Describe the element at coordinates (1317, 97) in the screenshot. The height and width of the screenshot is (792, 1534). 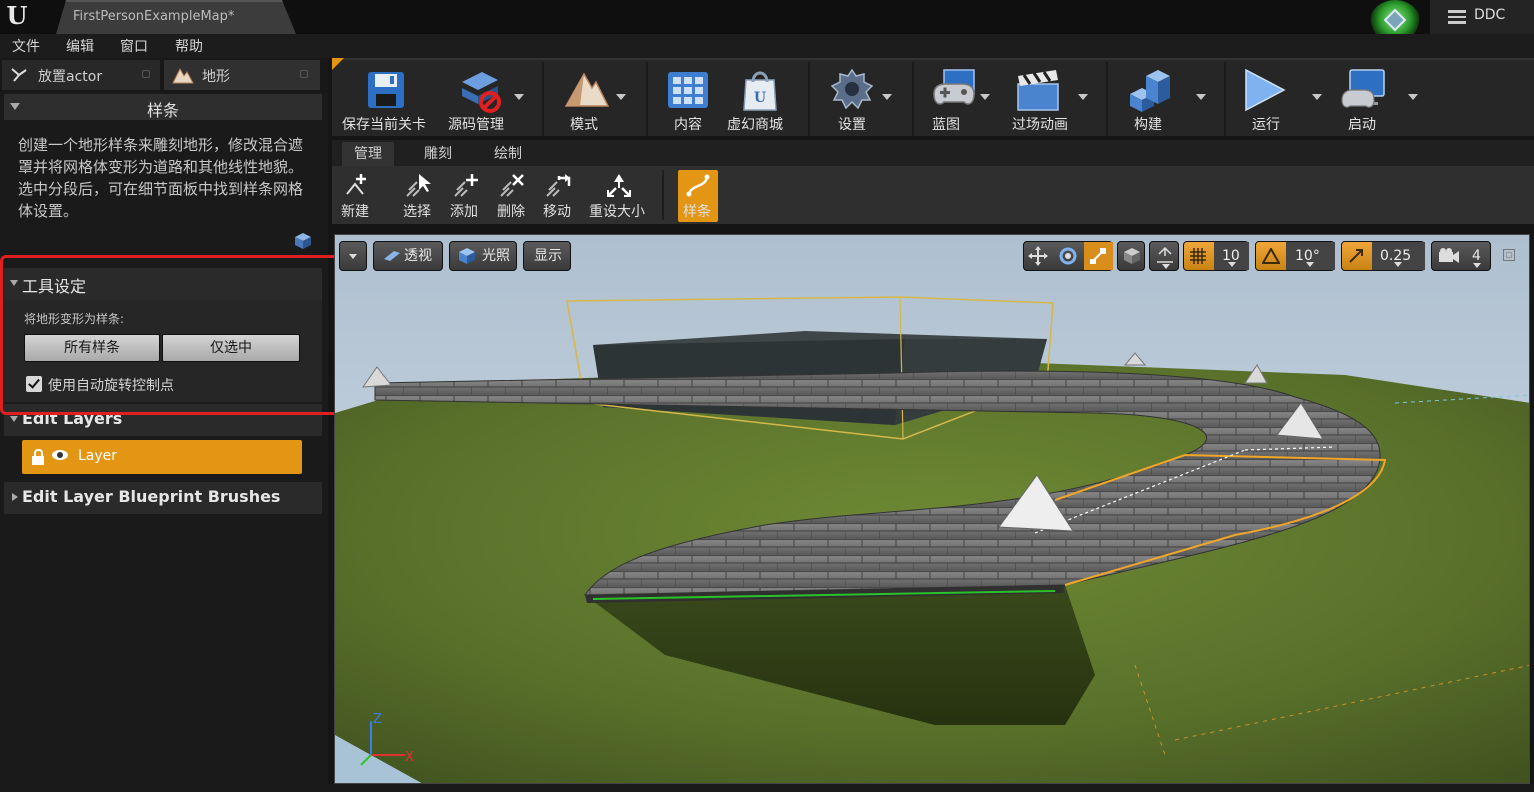
I see `play-dropdown-icon` at that location.